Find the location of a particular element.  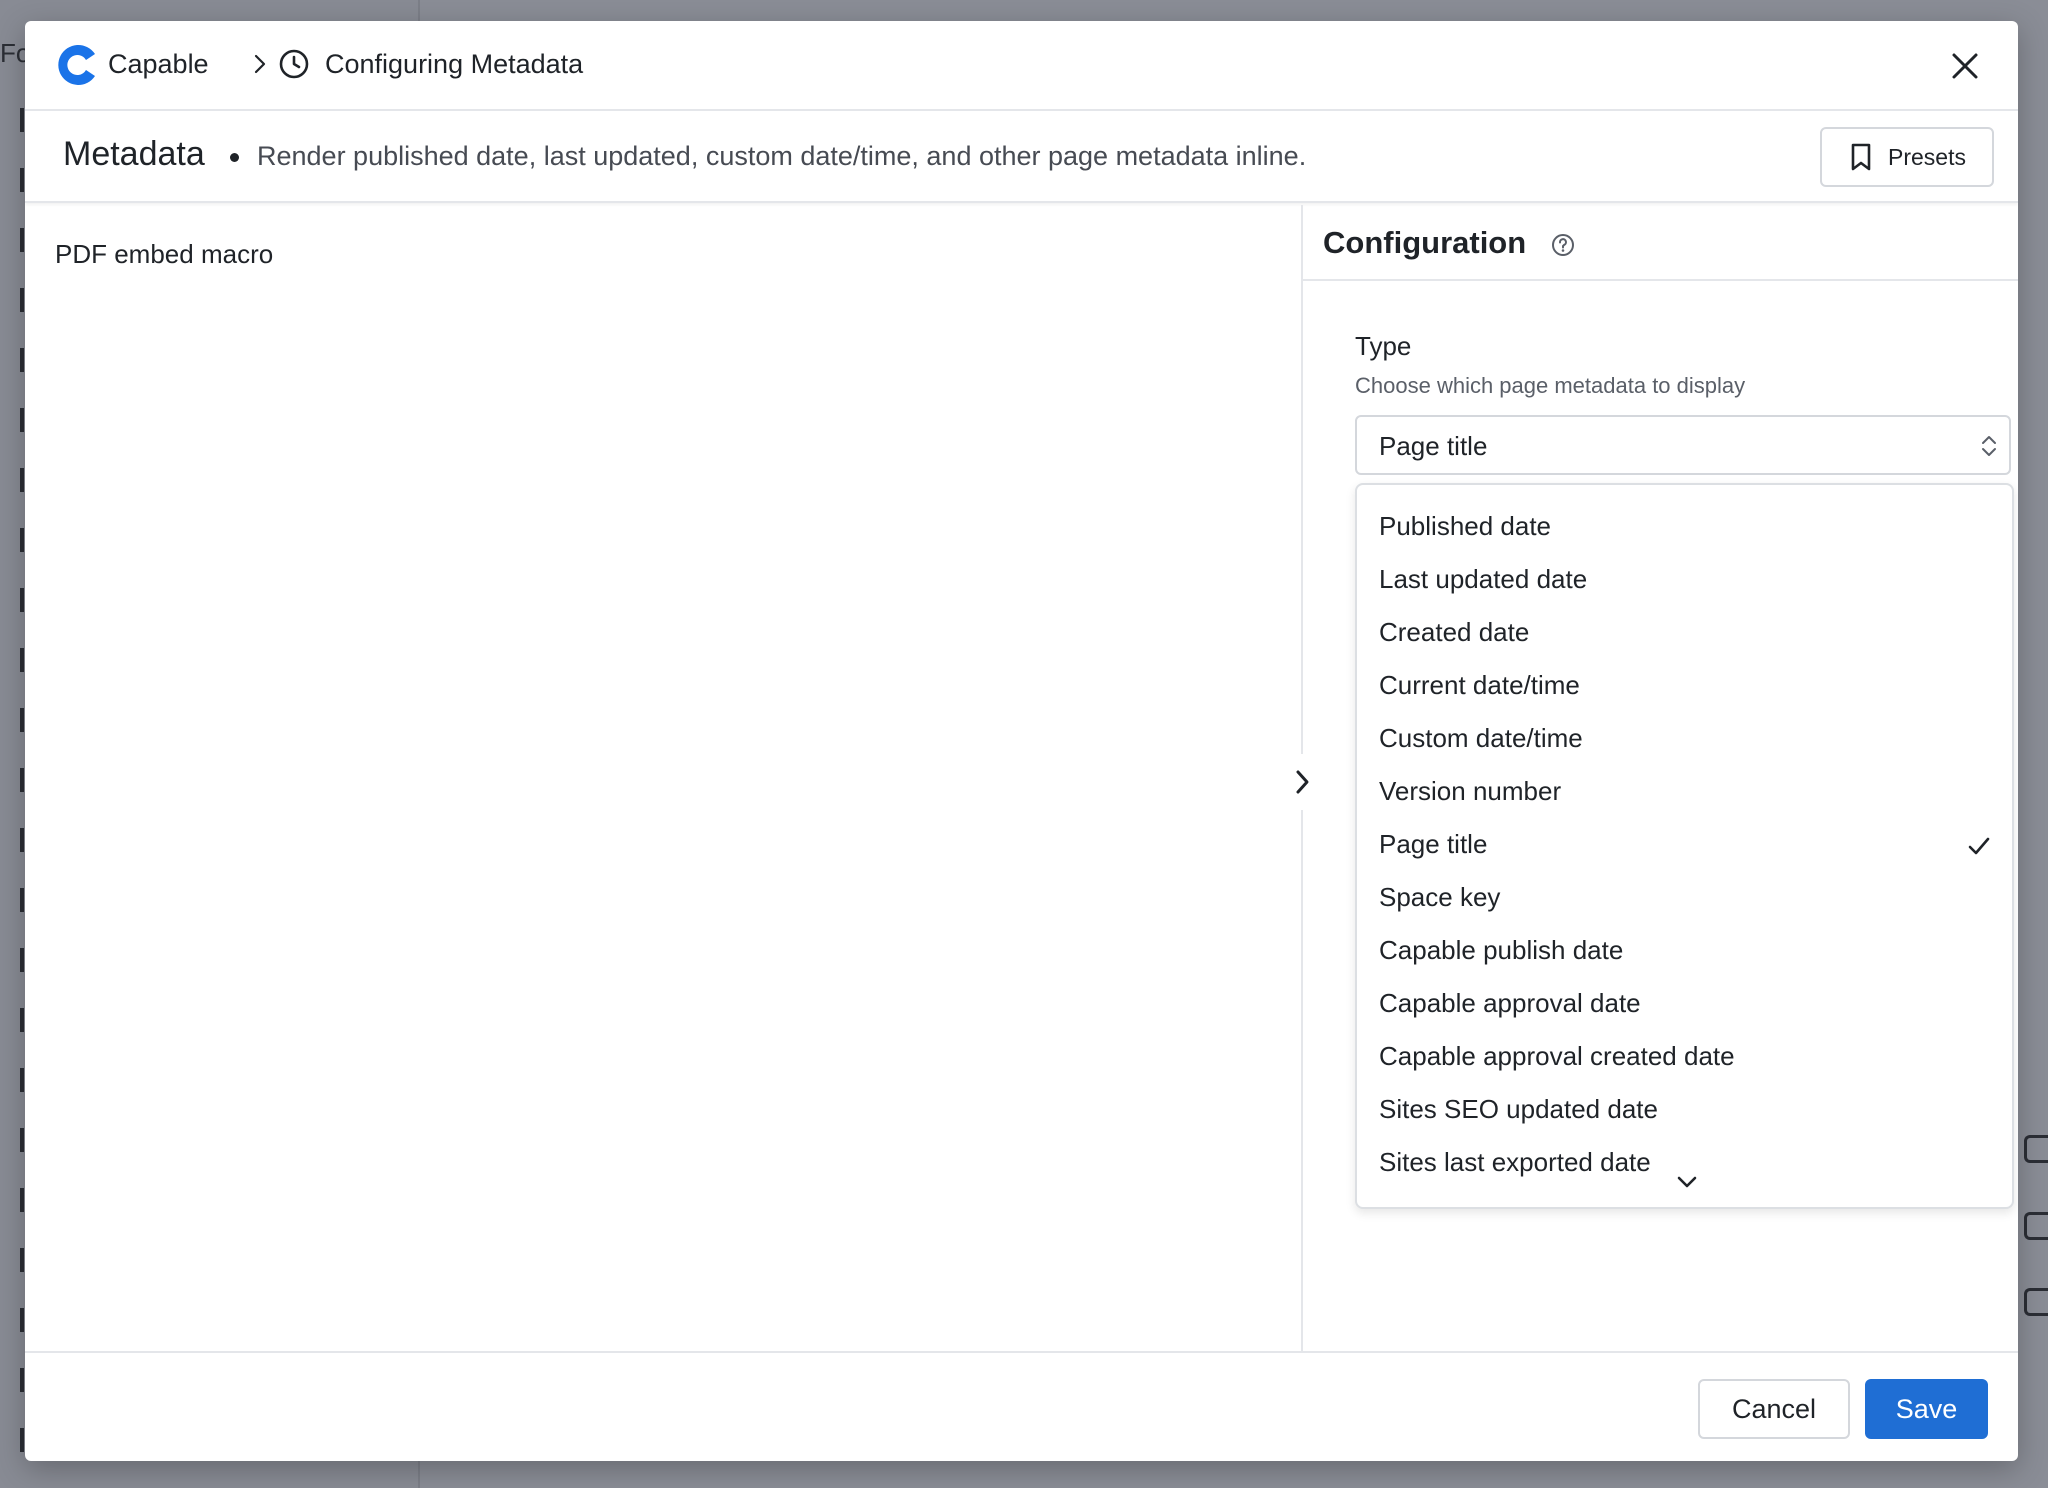

option-label: Sites last exported date is located at coordinates (1515, 1162).